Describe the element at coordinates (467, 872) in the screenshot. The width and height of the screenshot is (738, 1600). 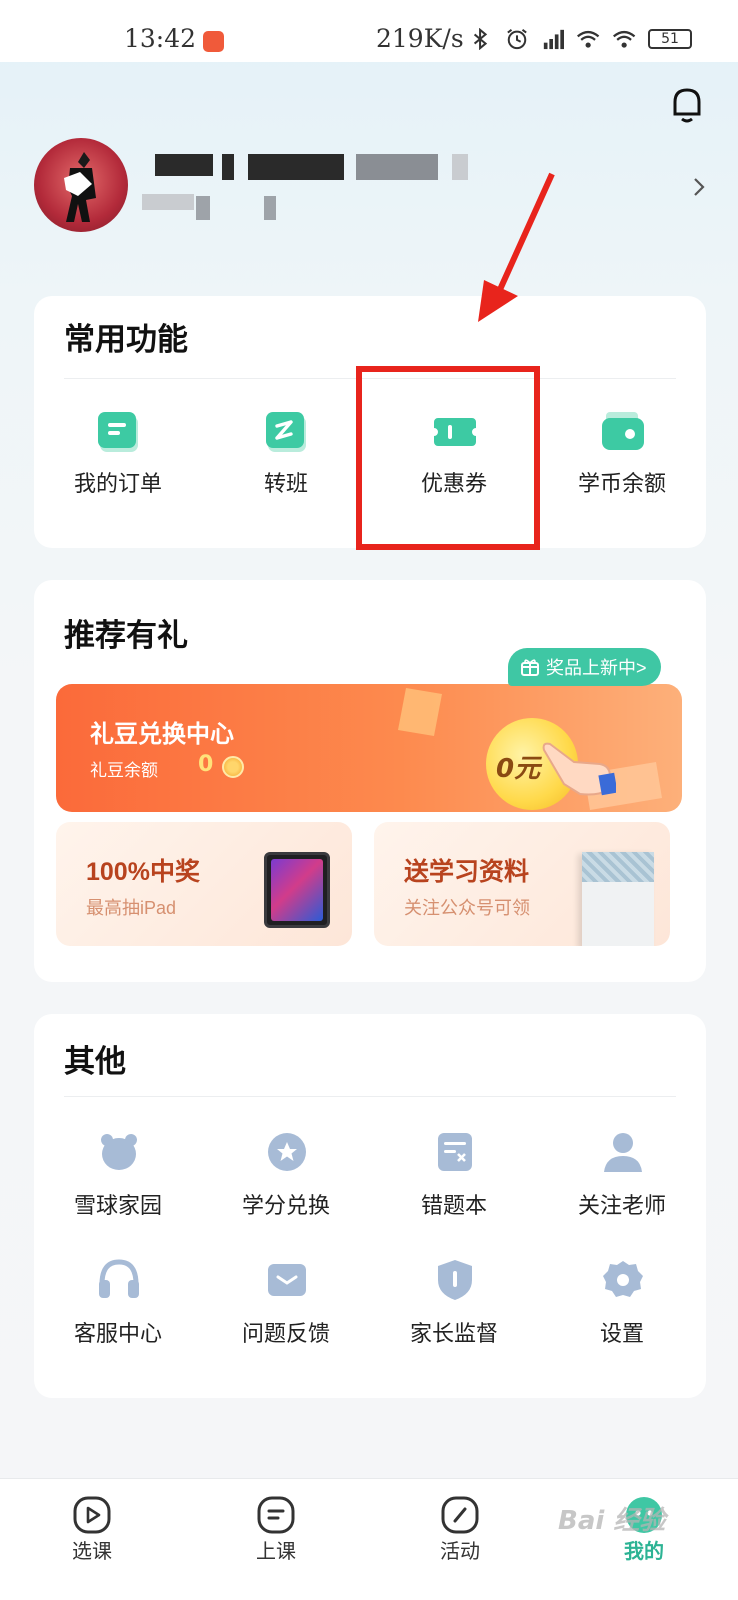
I see `study-material-title: 送学习资料` at that location.